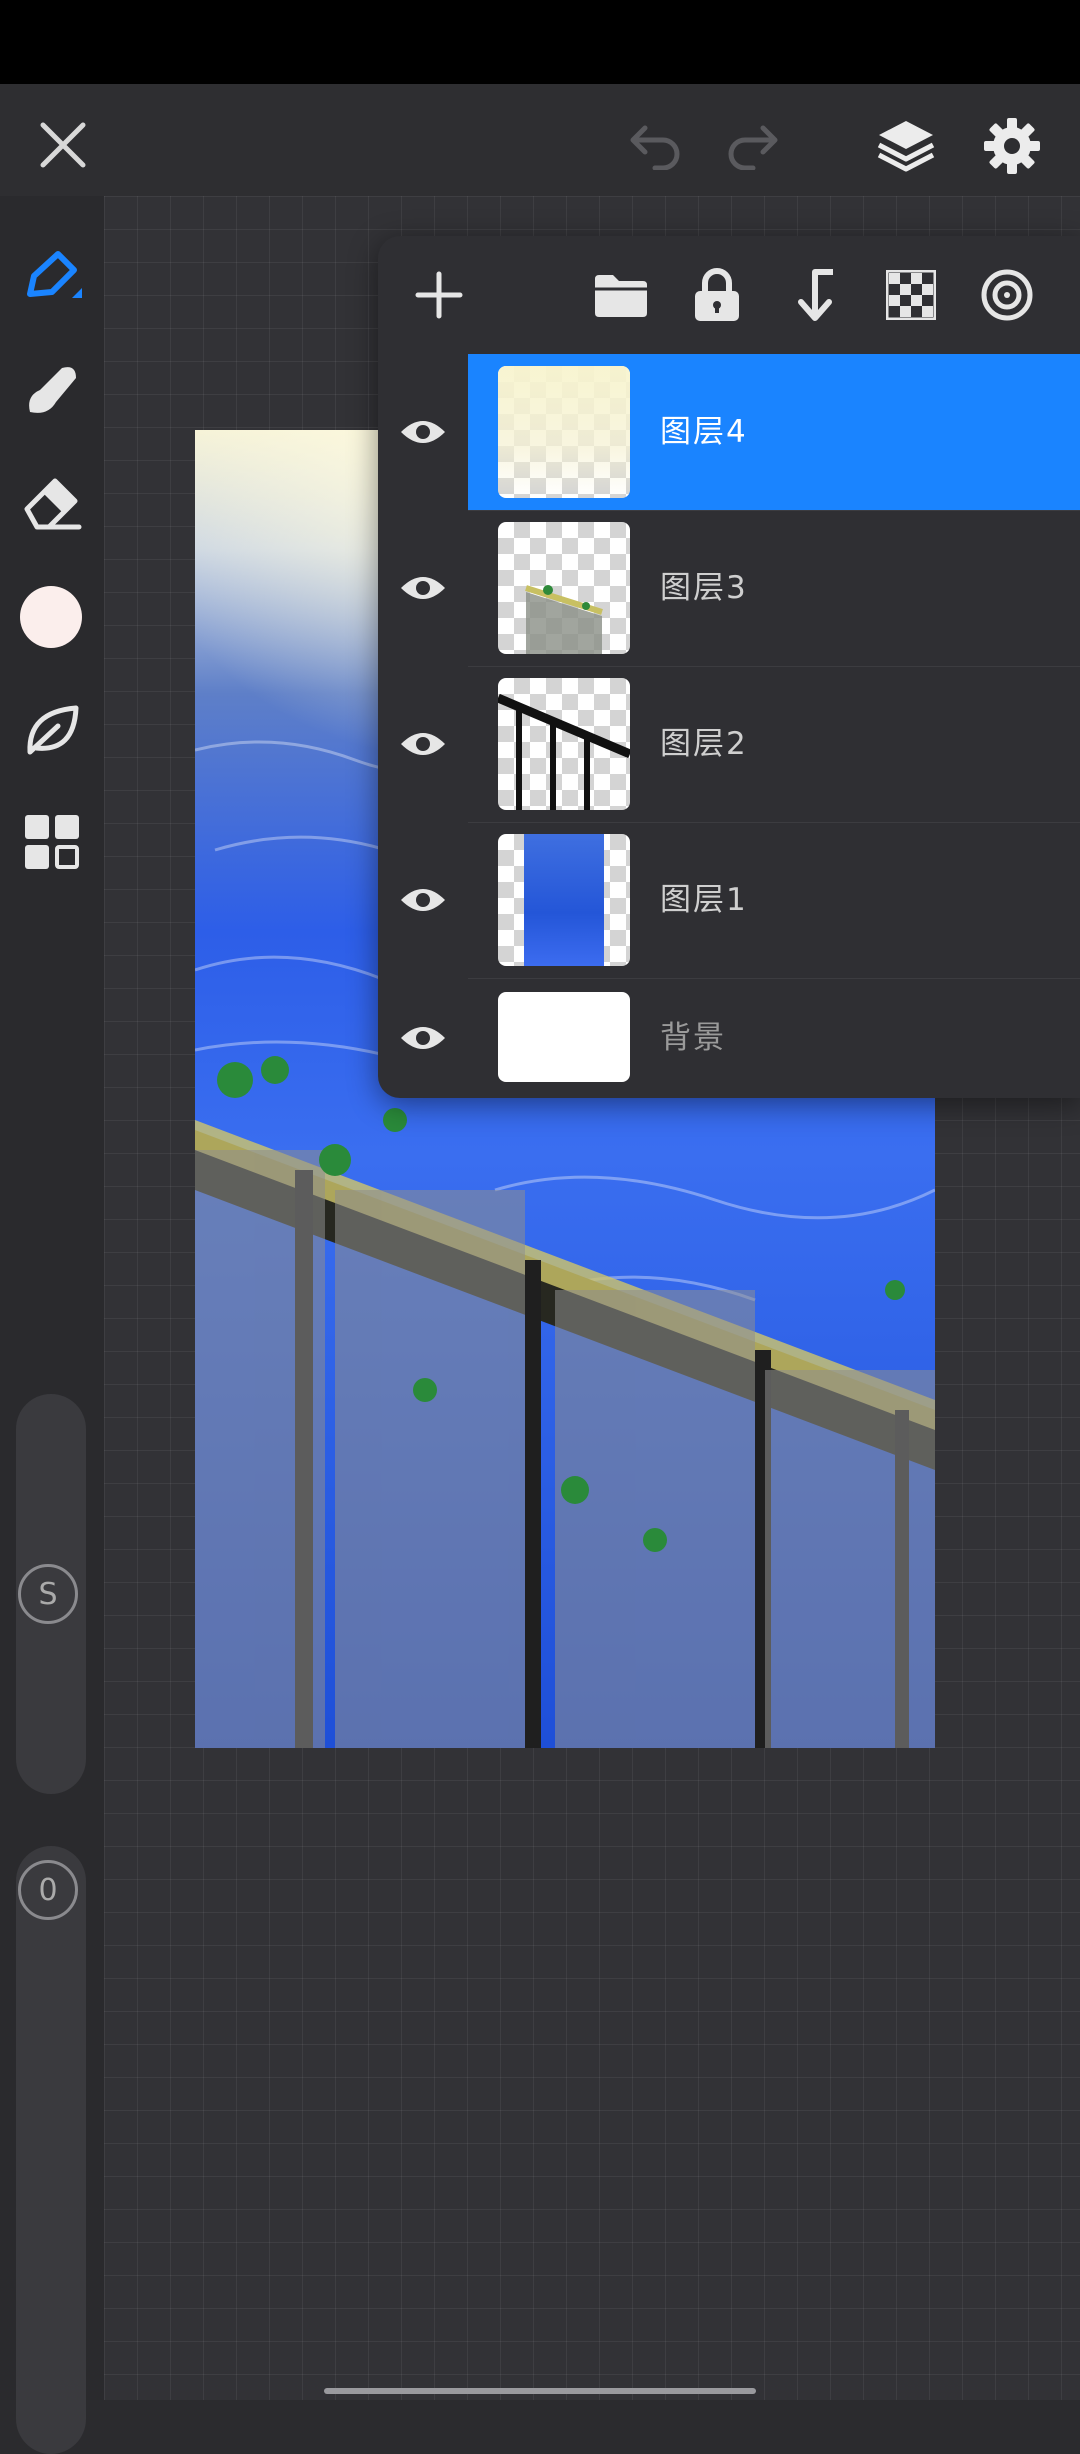  What do you see at coordinates (911, 295) in the screenshot?
I see `transparency-icon` at bounding box center [911, 295].